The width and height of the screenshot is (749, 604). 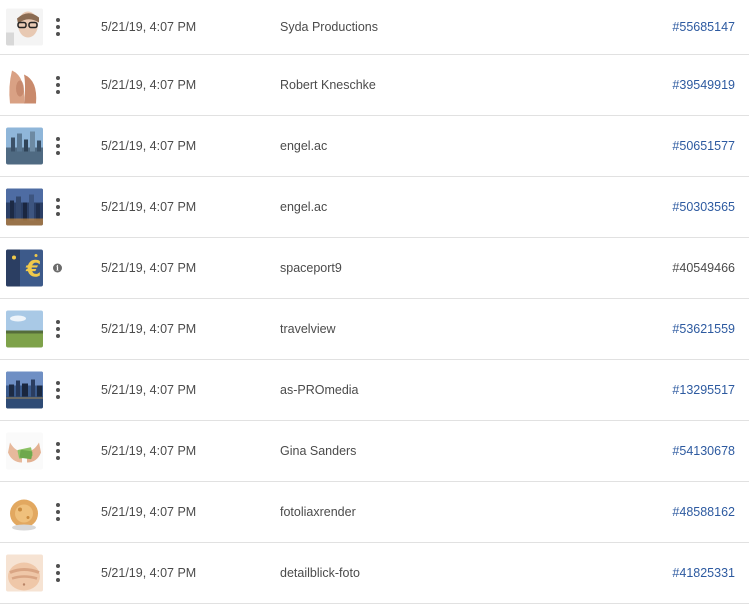 What do you see at coordinates (319, 390) in the screenshot?
I see `row-author: as-PROmedia` at bounding box center [319, 390].